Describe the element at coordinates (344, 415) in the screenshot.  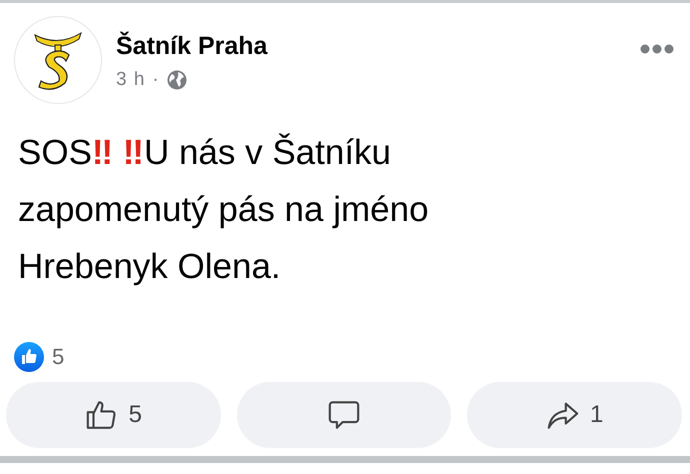
I see `comment-icon` at that location.